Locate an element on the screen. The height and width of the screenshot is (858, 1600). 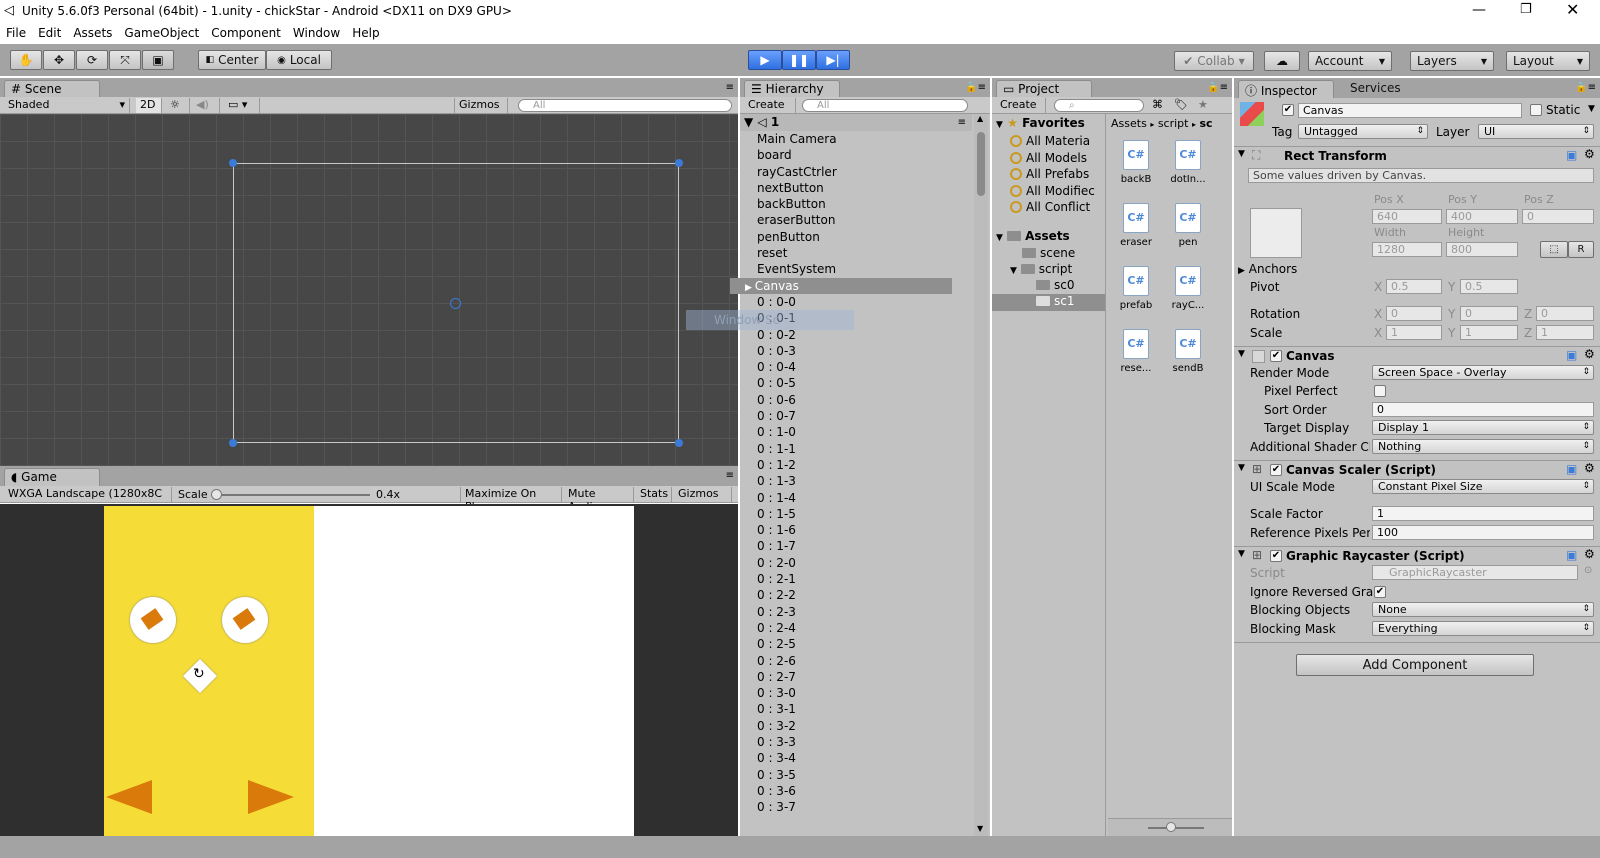
hierarchy-child-item: 0 : 1-5 is located at coordinates (841, 514).